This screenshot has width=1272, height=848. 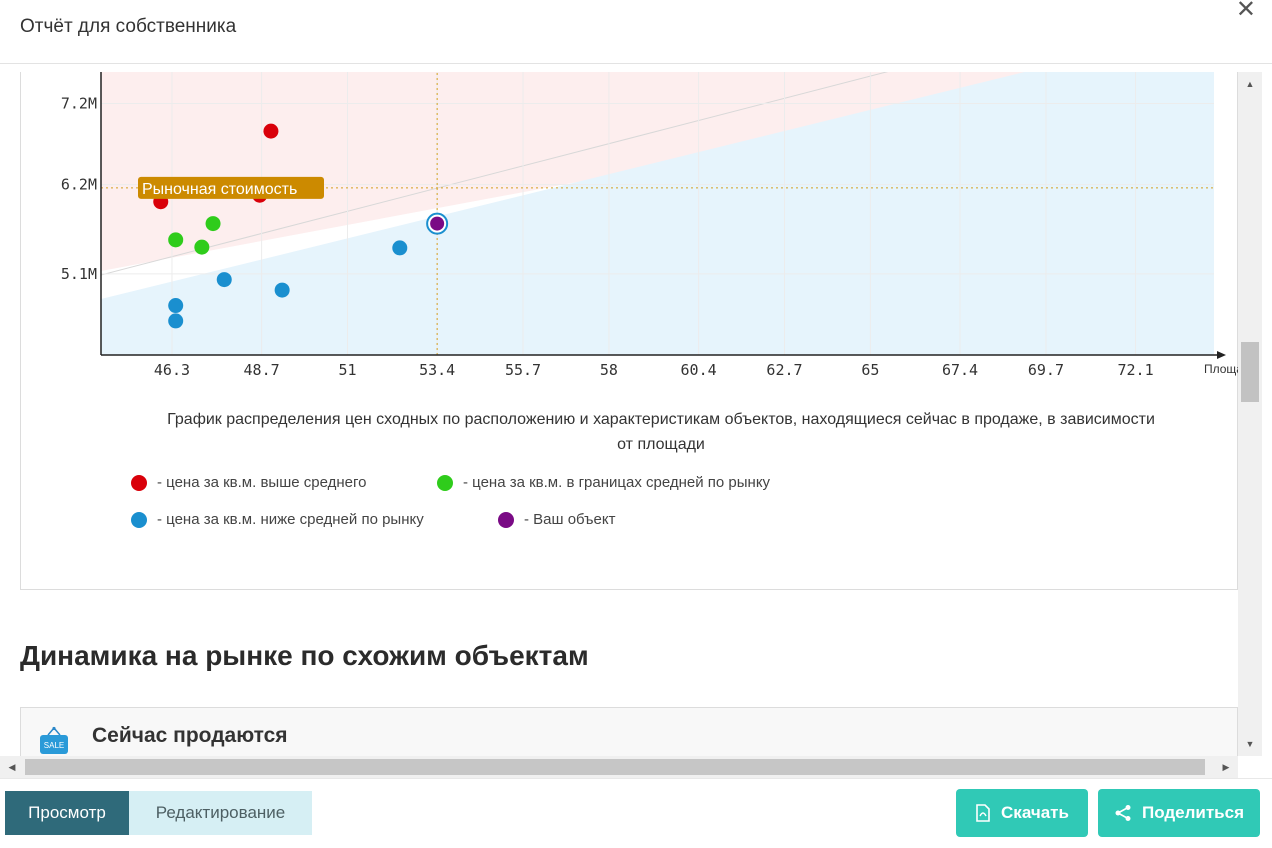 I want to click on legend-label: - Ваш объект, so click(x=570, y=519).